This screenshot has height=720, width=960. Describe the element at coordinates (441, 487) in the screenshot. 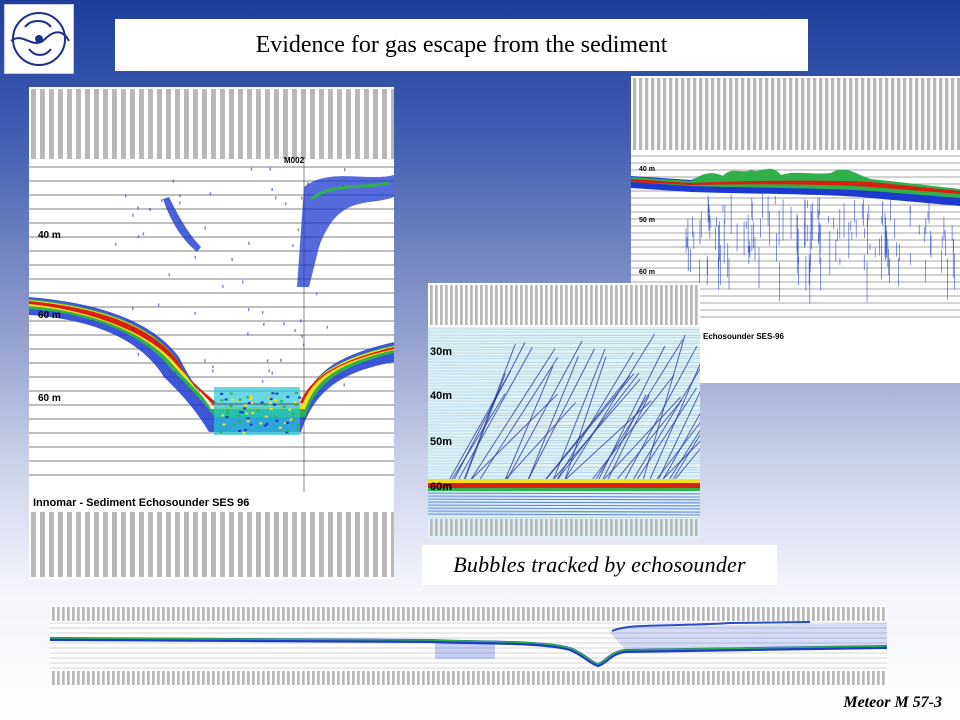

I see `bubble-depth-60m: 60m` at that location.